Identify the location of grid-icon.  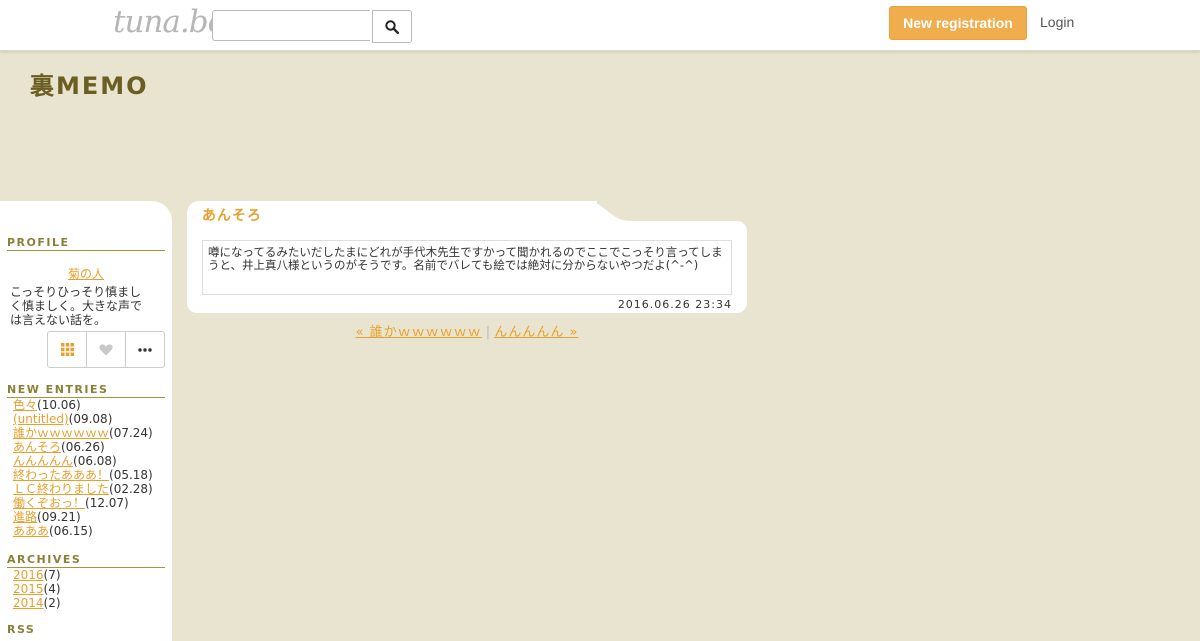
(67, 349).